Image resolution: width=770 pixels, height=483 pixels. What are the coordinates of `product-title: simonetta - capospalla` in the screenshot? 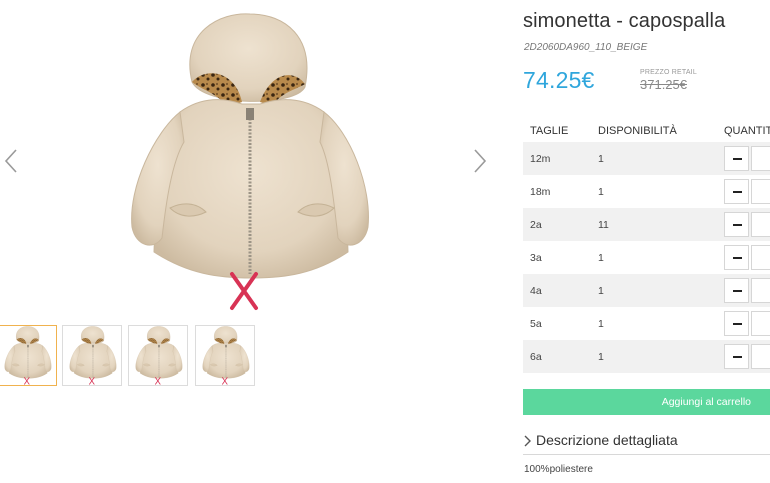 It's located at (624, 21).